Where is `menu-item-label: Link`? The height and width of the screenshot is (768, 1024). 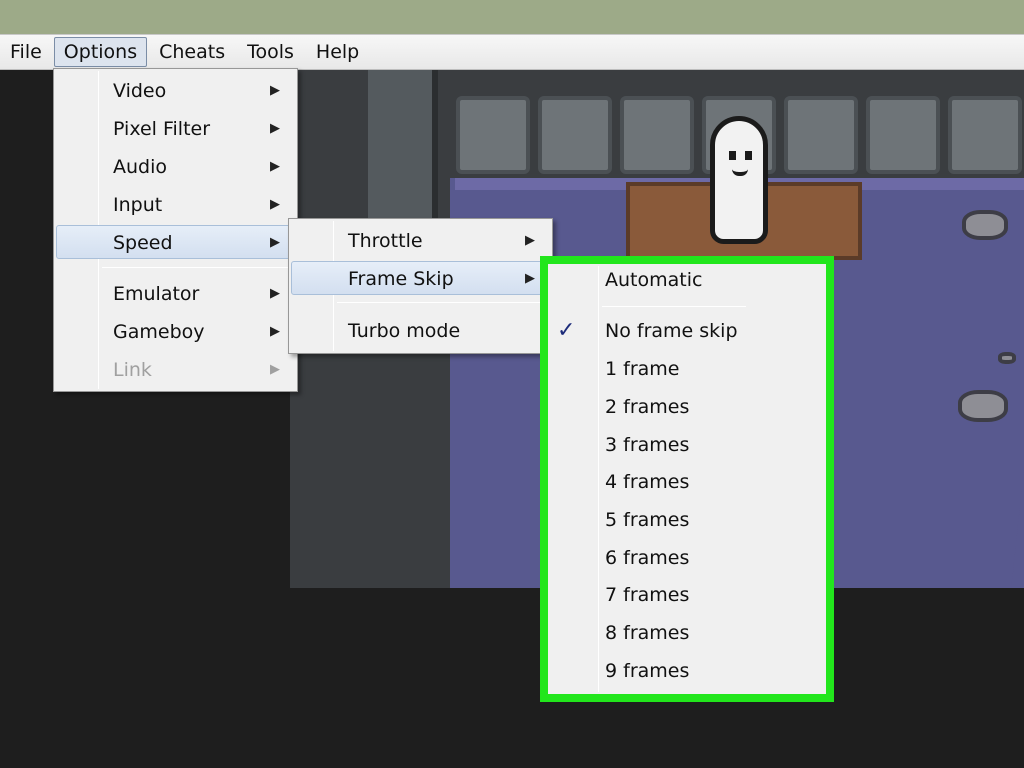 menu-item-label: Link is located at coordinates (132, 370).